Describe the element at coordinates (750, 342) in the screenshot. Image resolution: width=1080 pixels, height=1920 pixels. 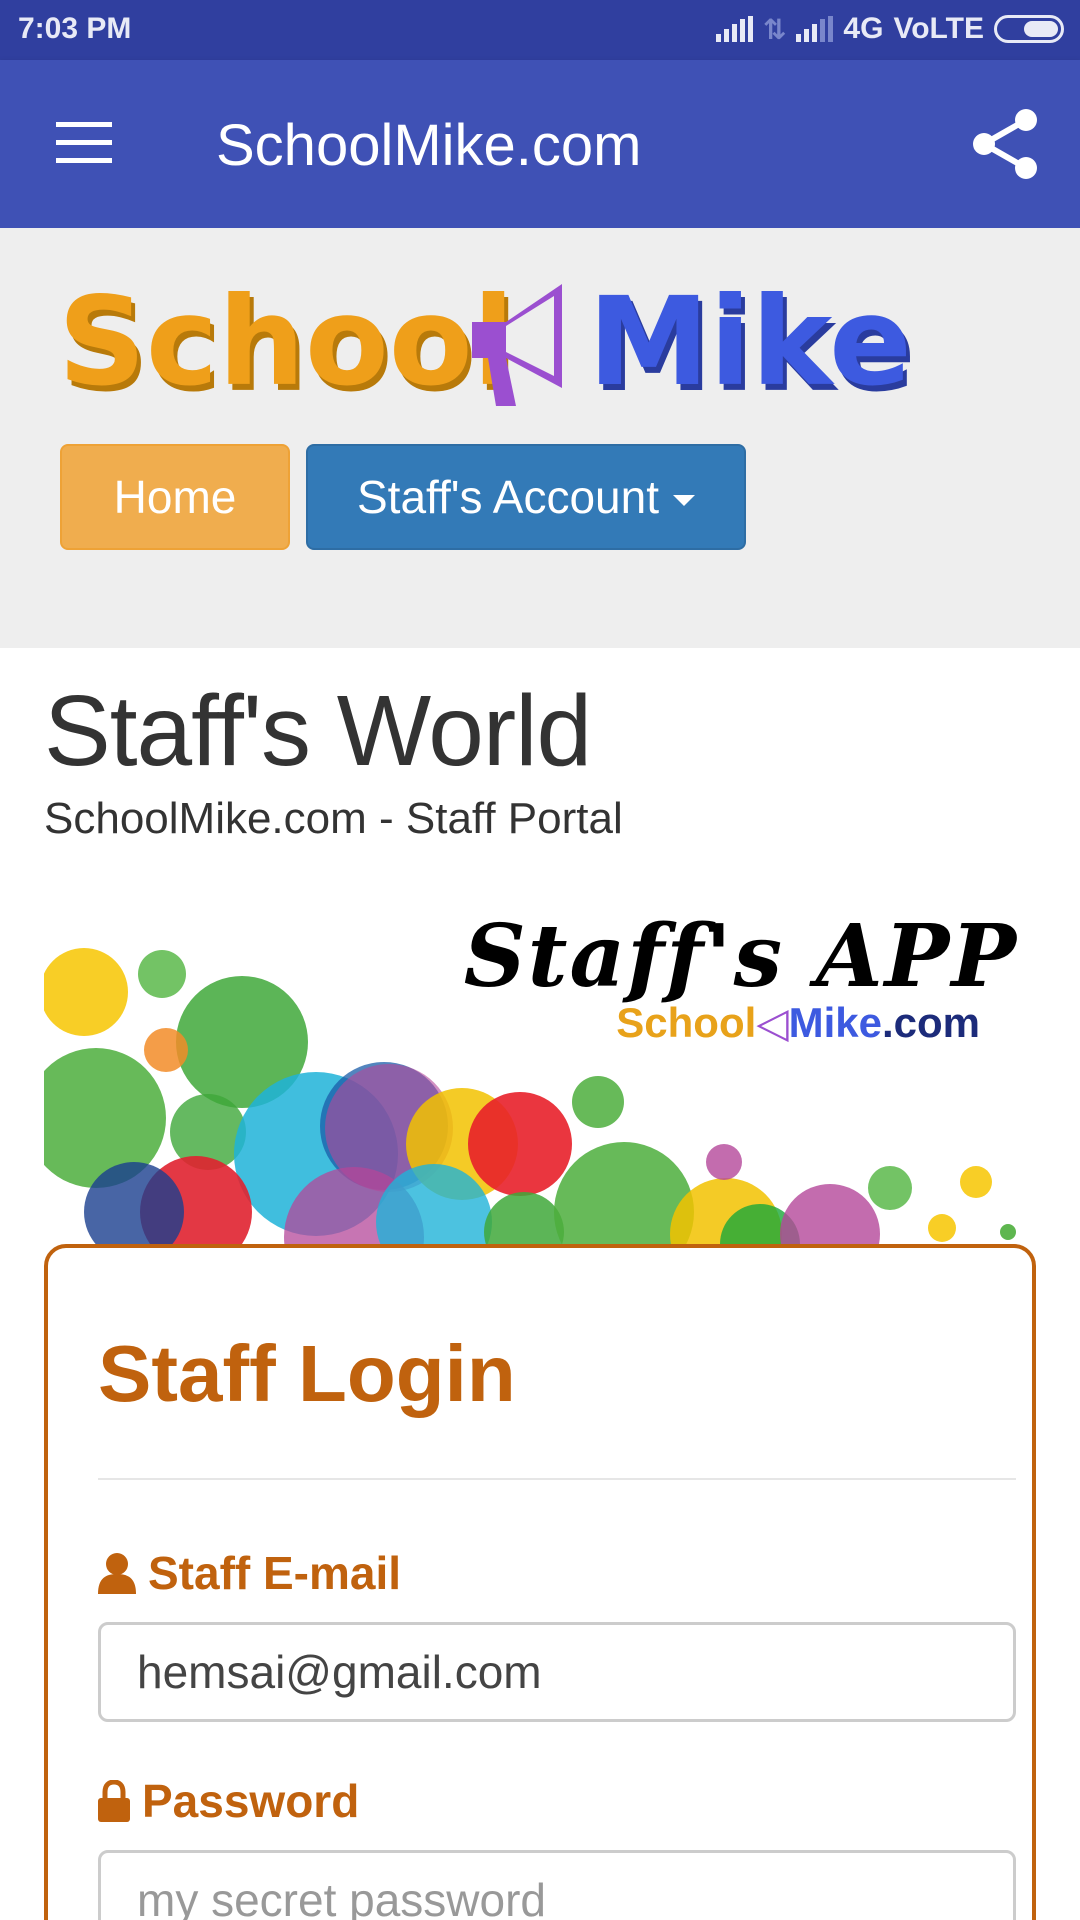
I see `svg-text: Mike` at that location.